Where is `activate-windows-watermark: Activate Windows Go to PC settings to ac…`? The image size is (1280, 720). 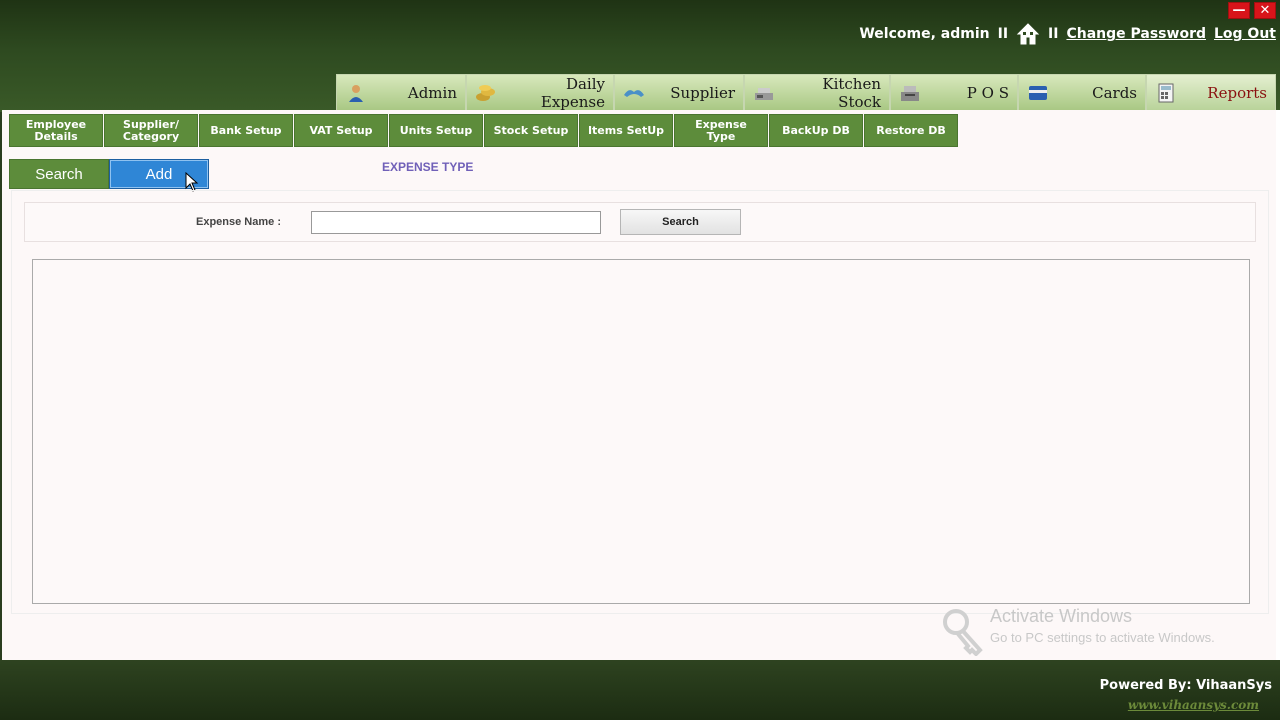 activate-windows-watermark: Activate Windows Go to PC settings to ac… is located at coordinates (1100, 631).